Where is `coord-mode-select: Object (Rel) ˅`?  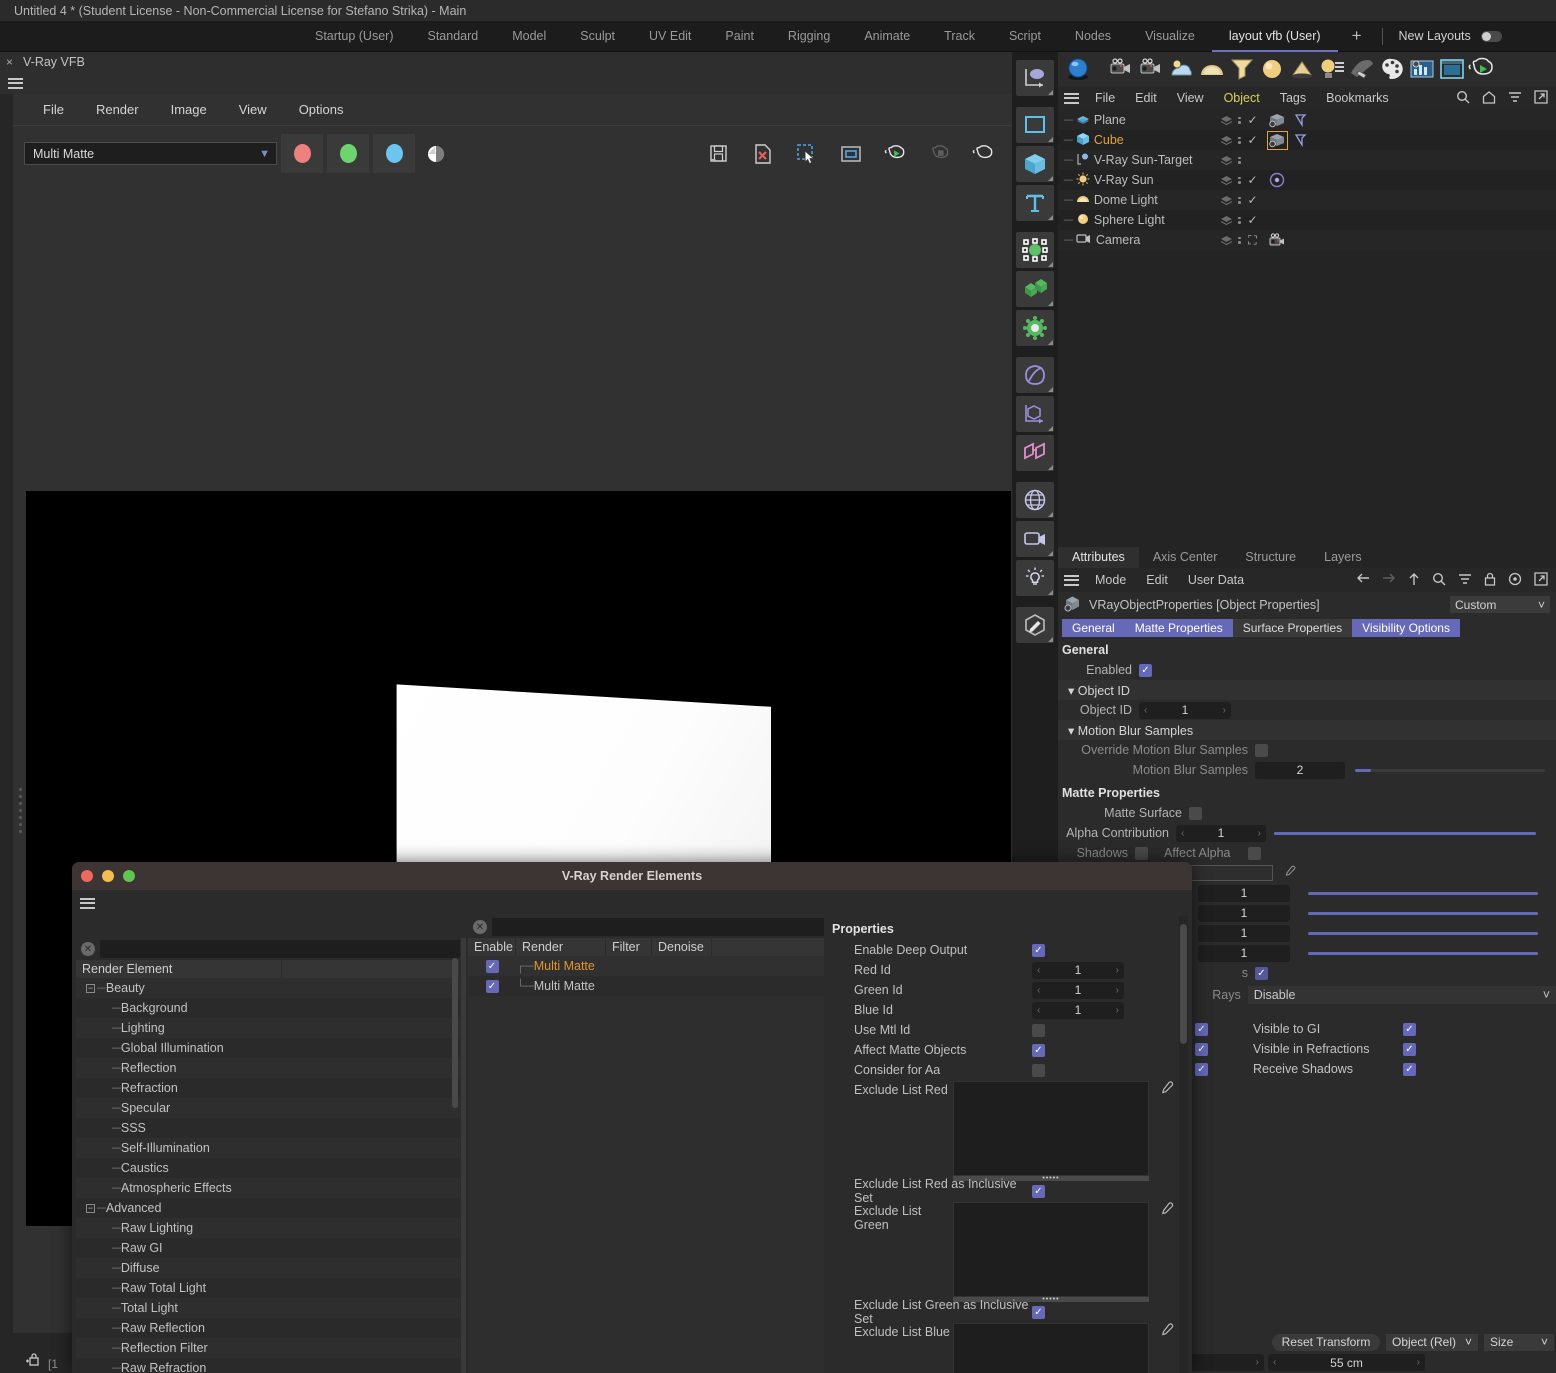 coord-mode-select: Object (Rel) ˅ is located at coordinates (1432, 1342).